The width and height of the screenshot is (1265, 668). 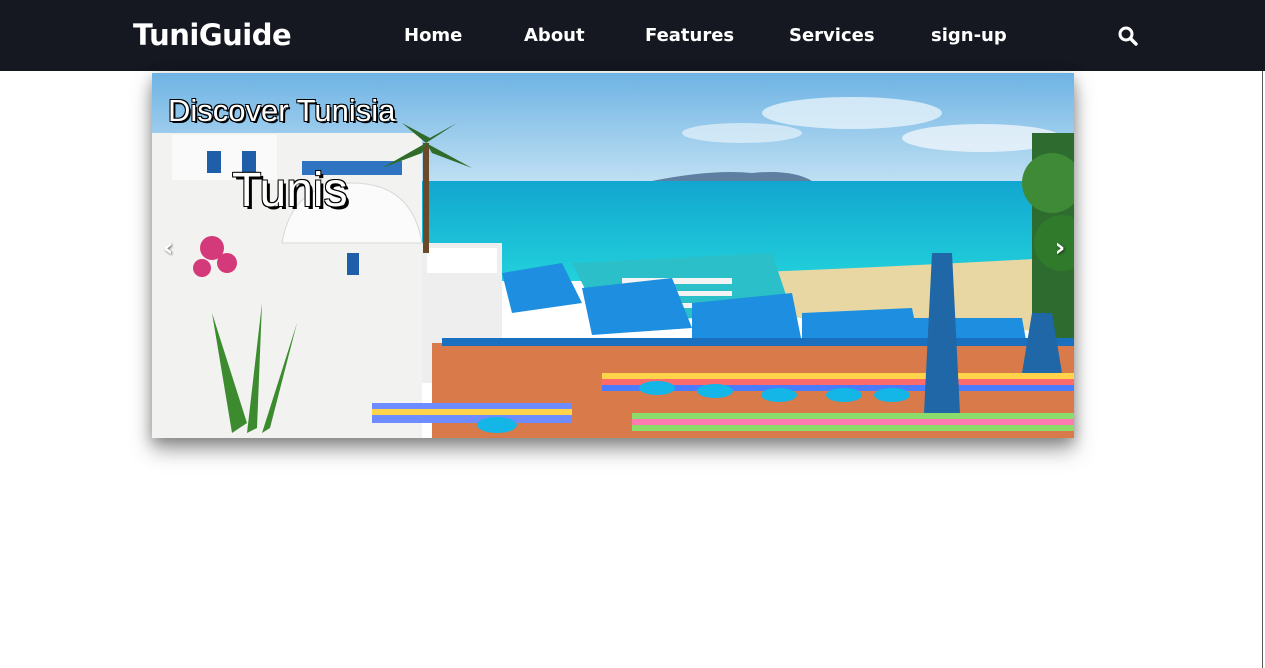 I want to click on chevron-left-icon: ‹, so click(x=168, y=248).